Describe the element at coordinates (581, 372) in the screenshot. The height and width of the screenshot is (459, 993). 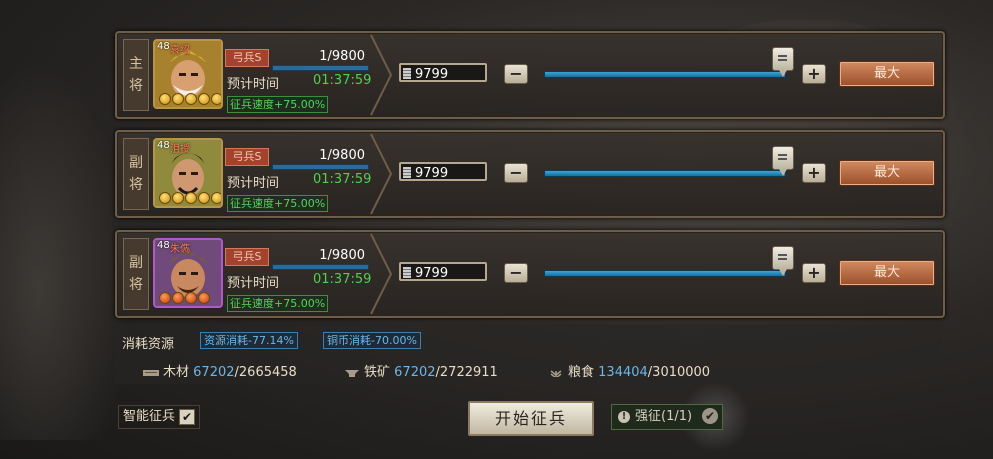
I see `grain-label: 粮食` at that location.